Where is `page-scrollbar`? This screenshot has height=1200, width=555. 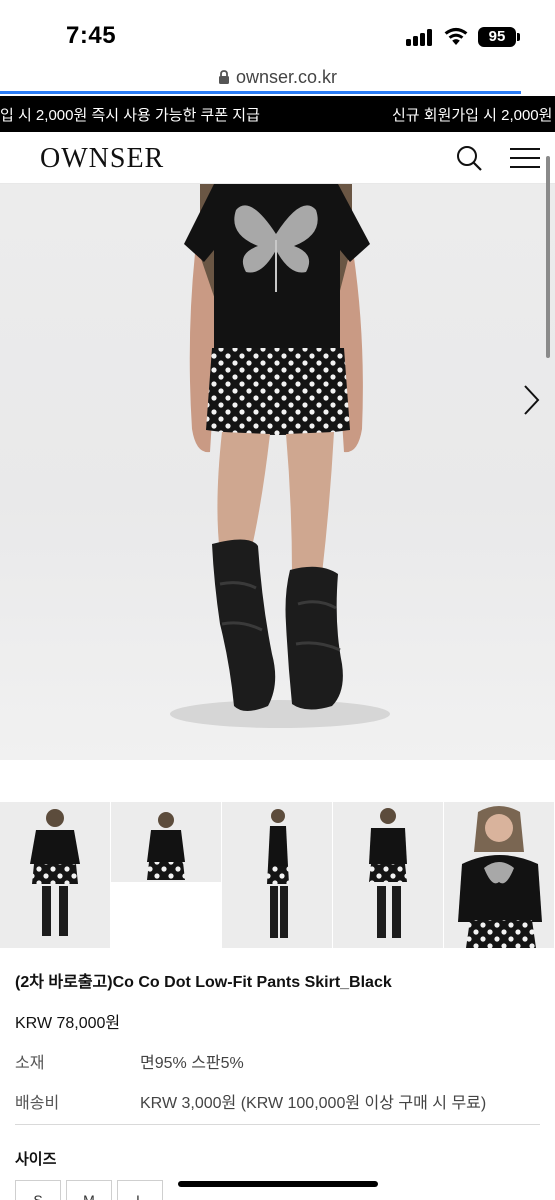
page-scrollbar is located at coordinates (548, 257).